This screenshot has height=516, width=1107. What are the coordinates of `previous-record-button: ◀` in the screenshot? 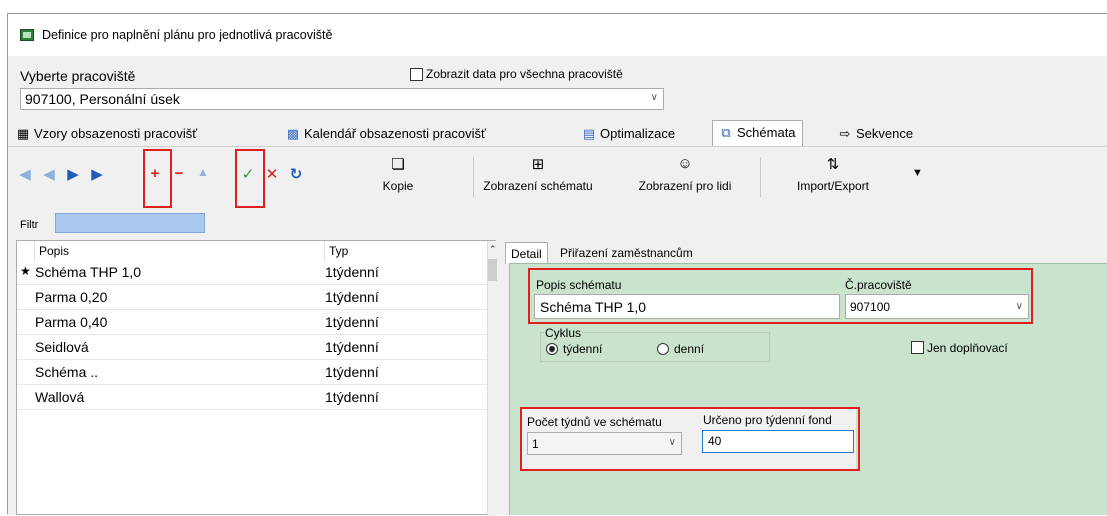 It's located at (49, 175).